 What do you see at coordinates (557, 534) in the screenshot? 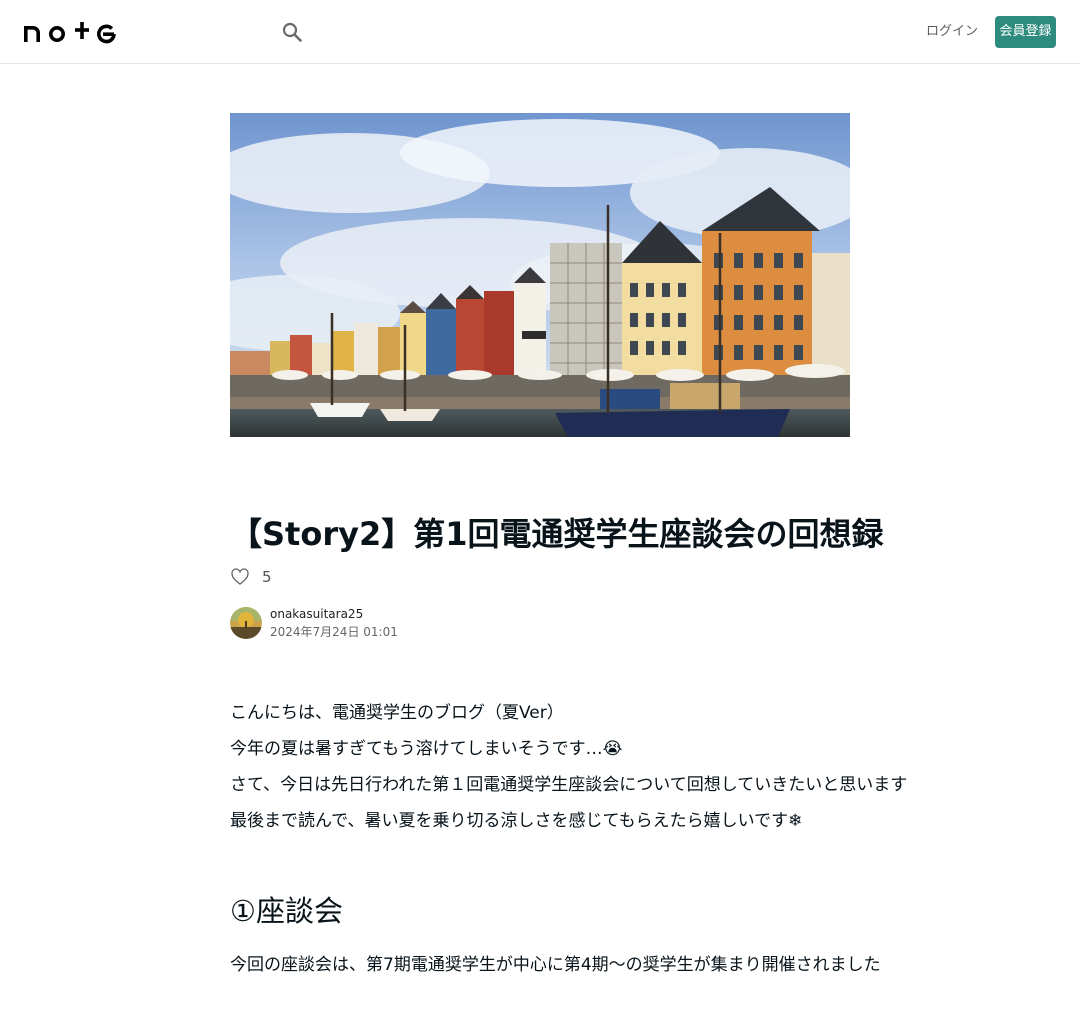
I see `article-title: 【Story2】第1回電通奨学生座談会の回想録` at bounding box center [557, 534].